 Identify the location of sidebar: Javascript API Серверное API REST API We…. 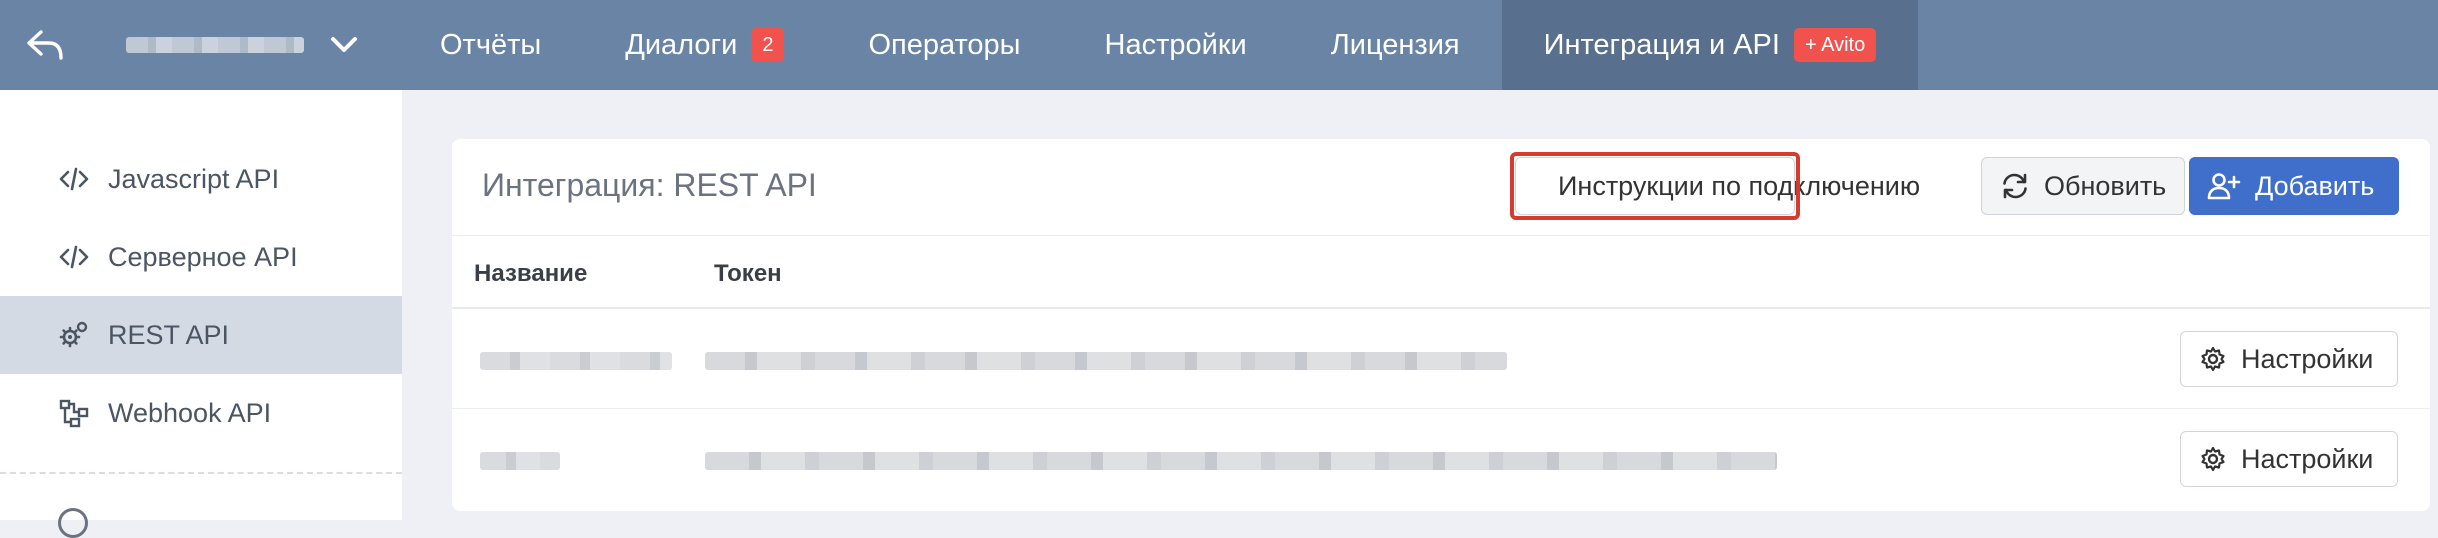
(201, 314).